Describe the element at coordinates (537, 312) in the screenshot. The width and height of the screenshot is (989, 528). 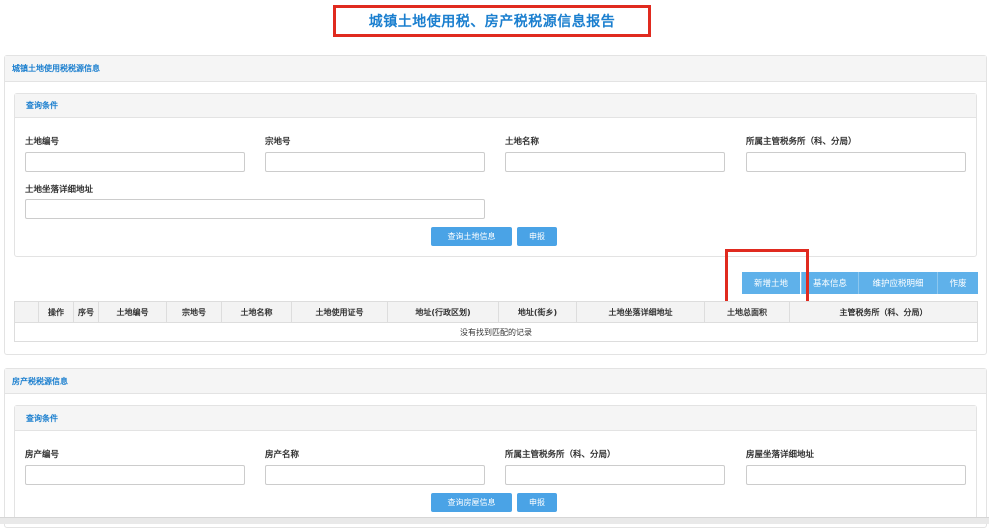
I see `column-header-address-street: 地址(街乡)` at that location.